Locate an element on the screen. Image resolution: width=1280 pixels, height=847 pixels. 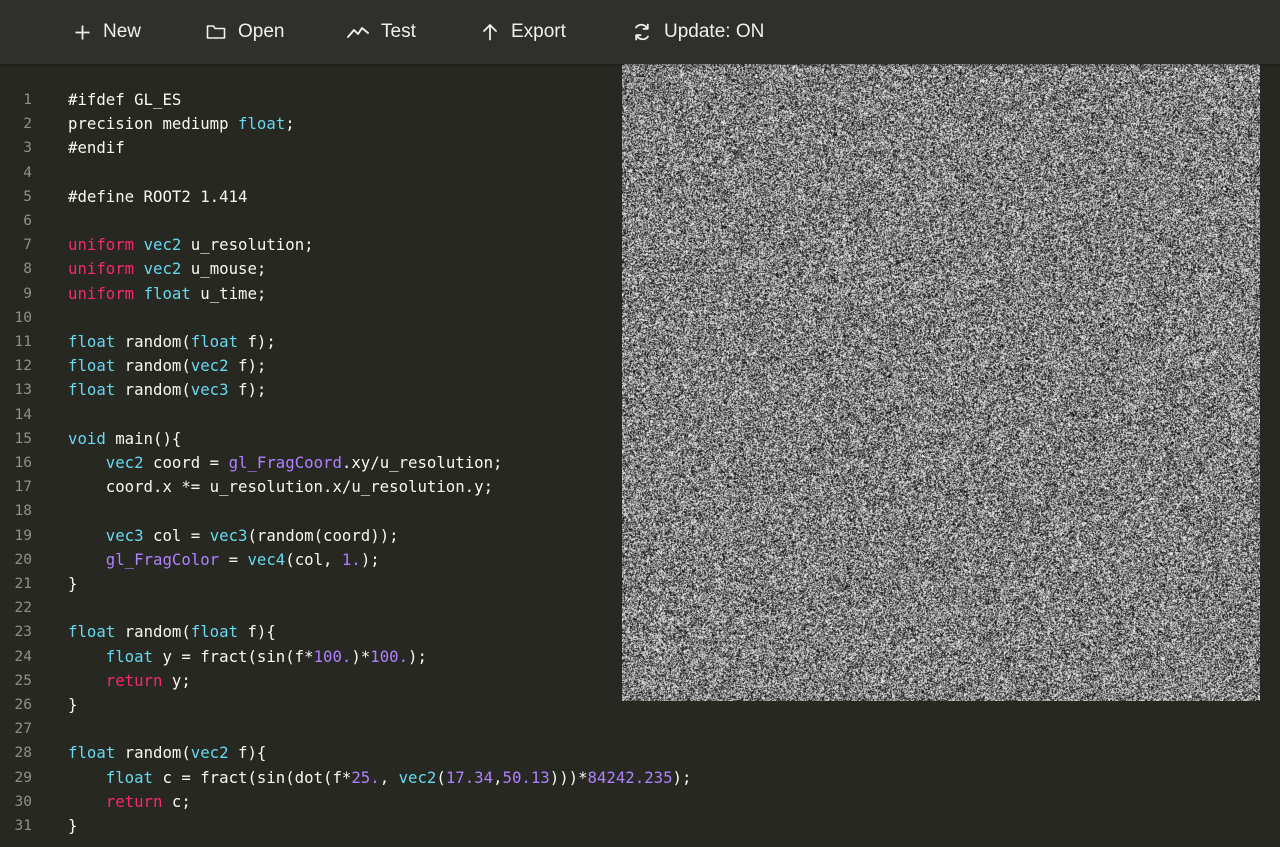
code-line: #ifdef GL_ES is located at coordinates (124, 100).